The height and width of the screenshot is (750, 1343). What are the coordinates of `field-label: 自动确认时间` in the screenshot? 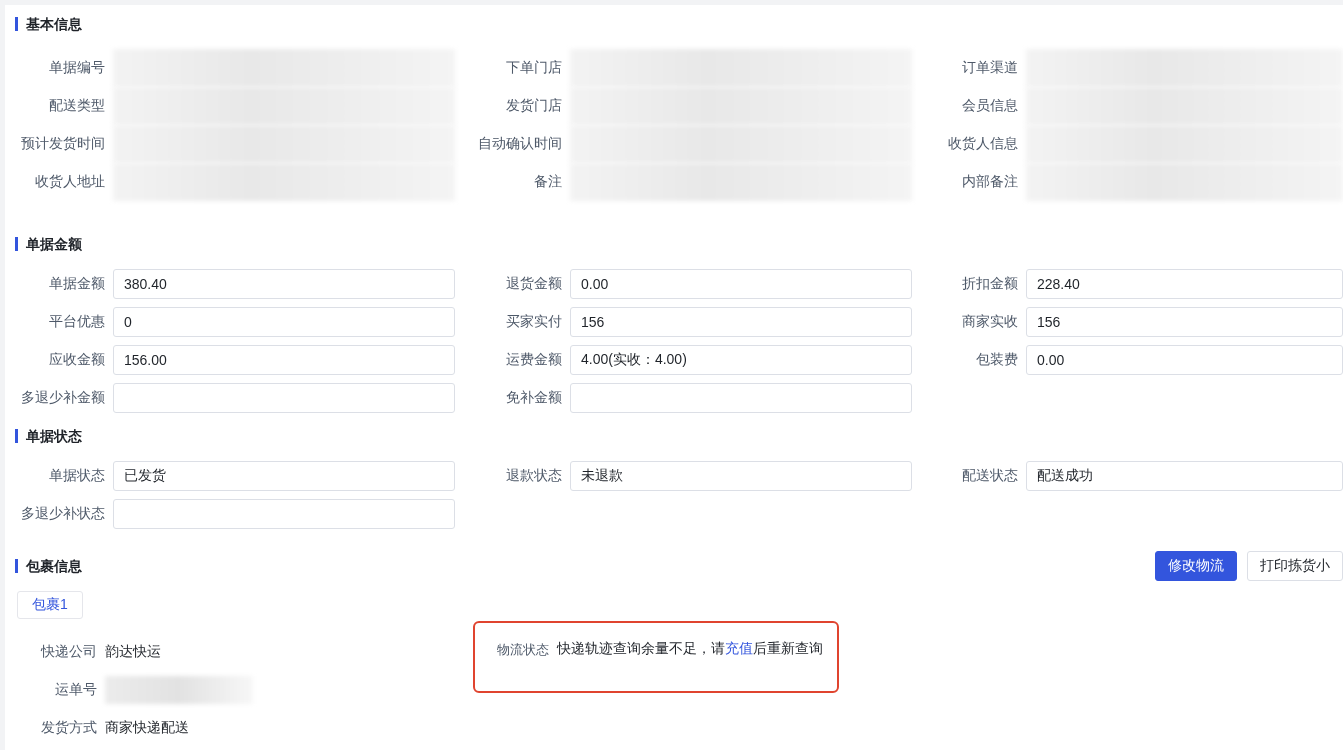 It's located at (519, 143).